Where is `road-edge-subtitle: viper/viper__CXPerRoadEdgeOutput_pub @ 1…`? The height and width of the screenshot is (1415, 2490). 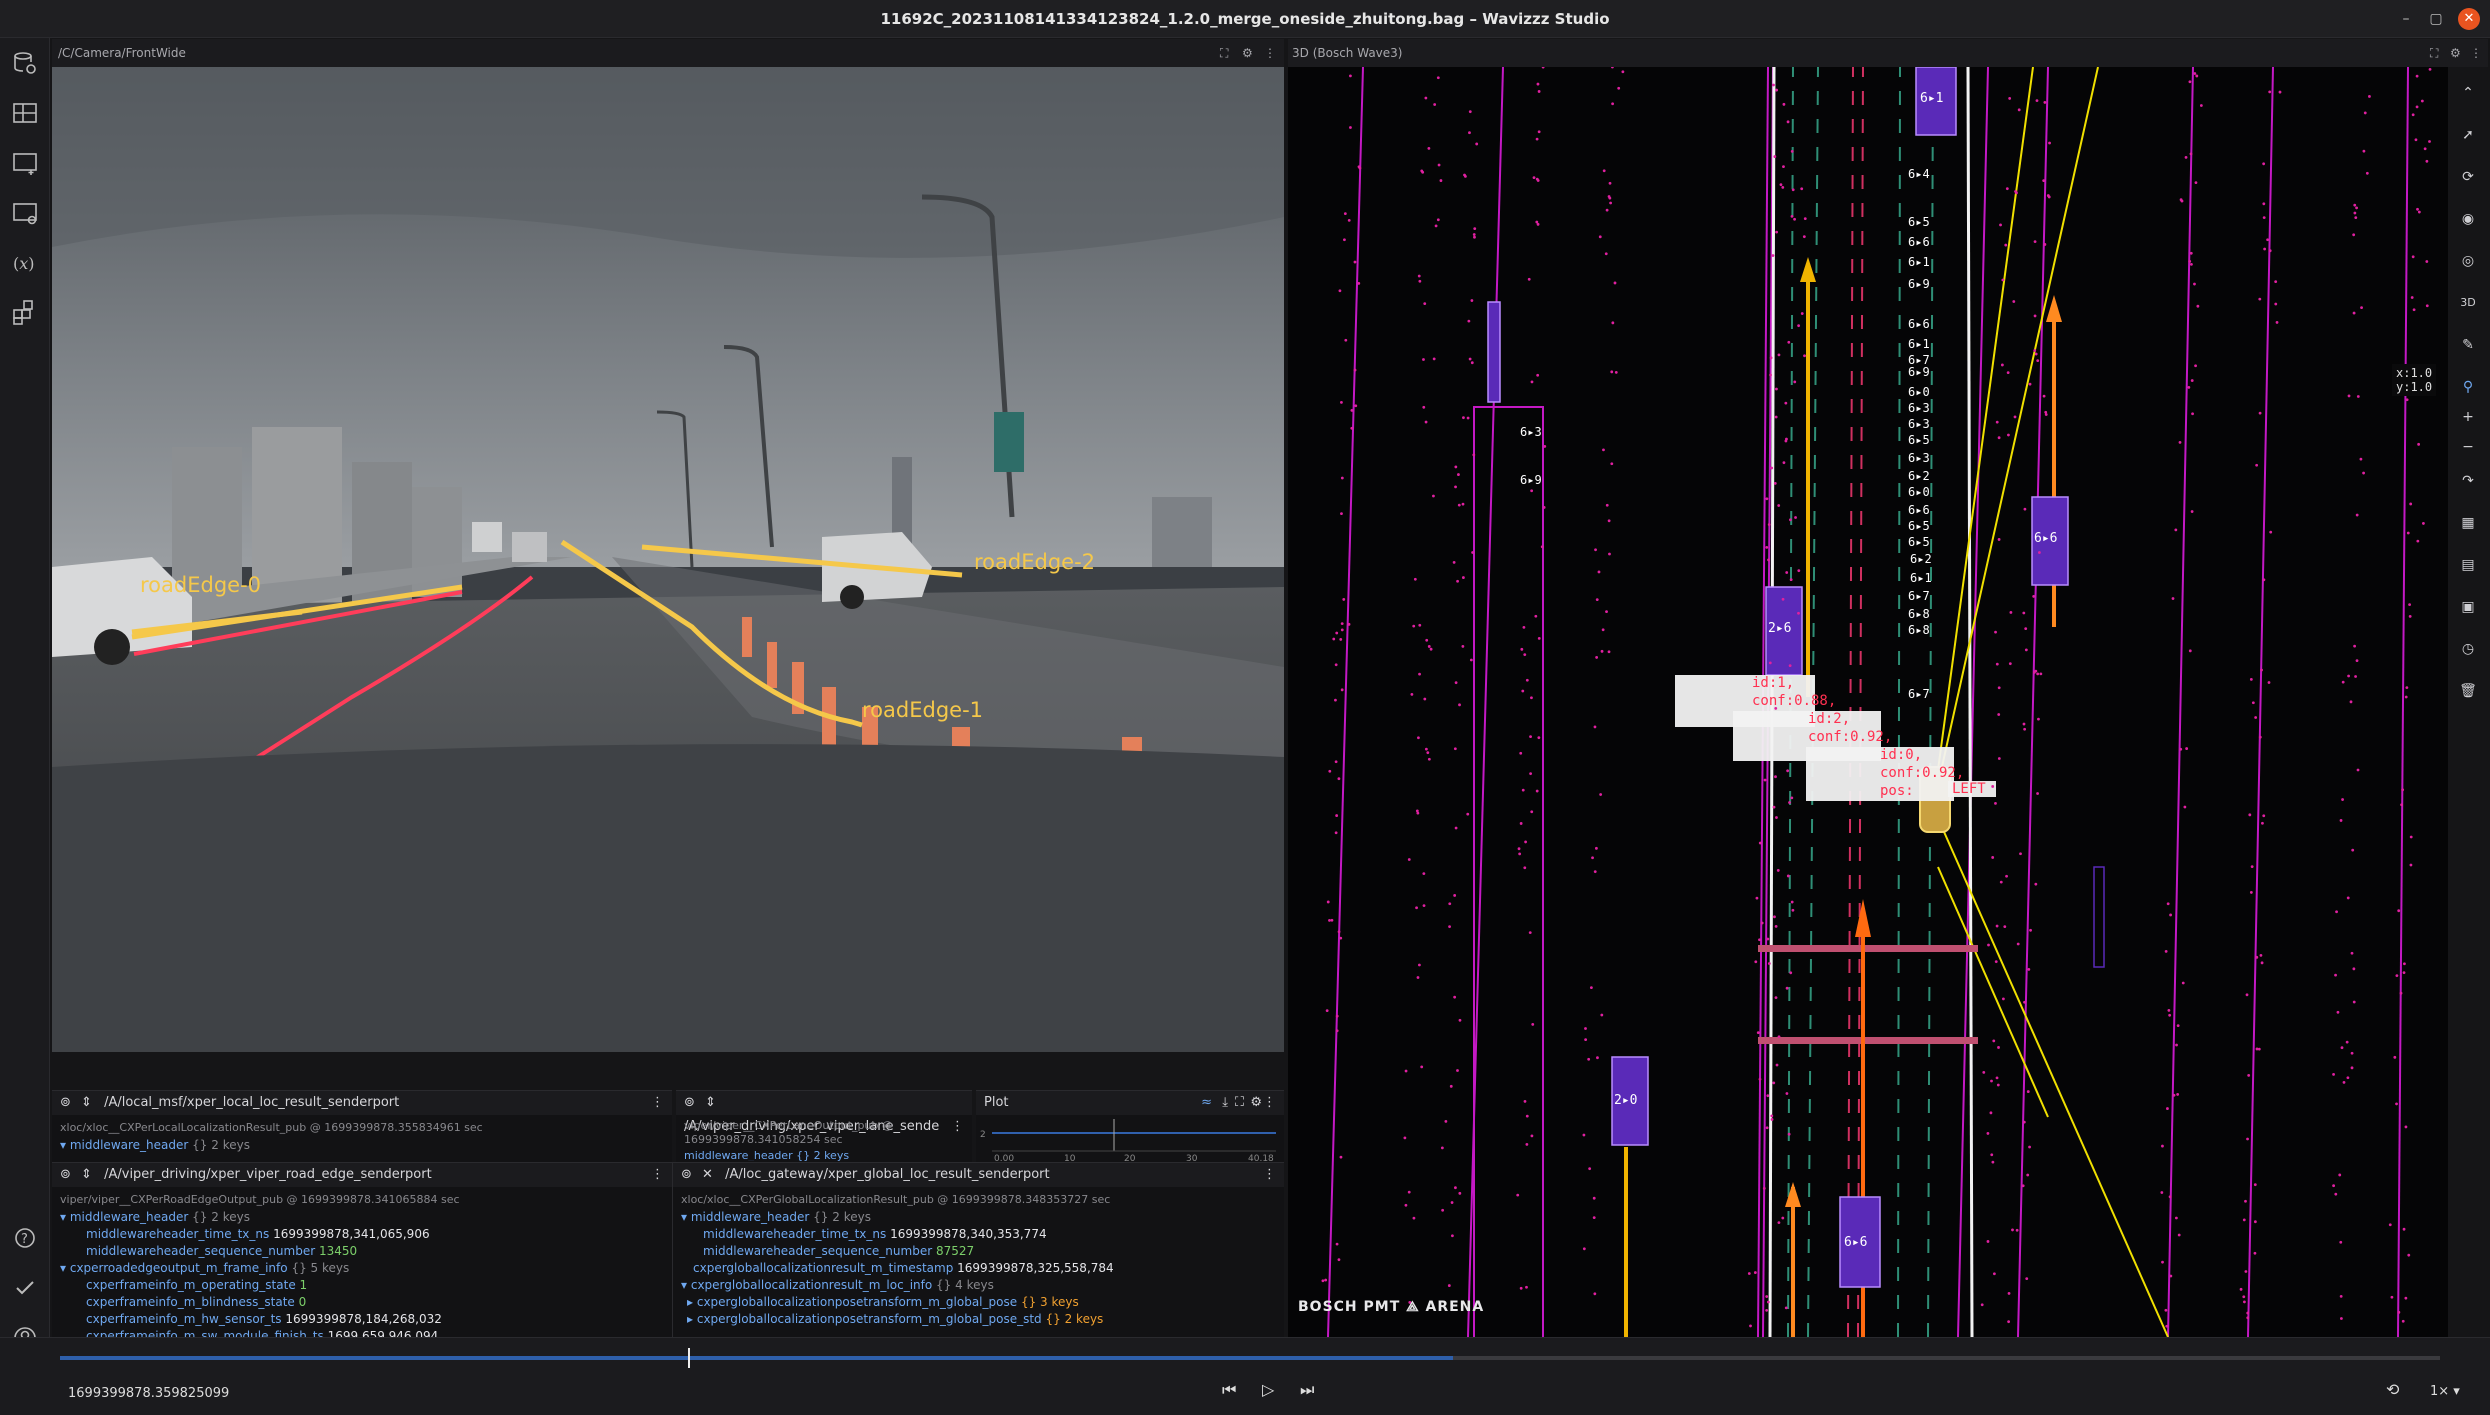
road-edge-subtitle: viper/viper__CXPerRoadEdgeOutput_pub @ 1… is located at coordinates (260, 1199).